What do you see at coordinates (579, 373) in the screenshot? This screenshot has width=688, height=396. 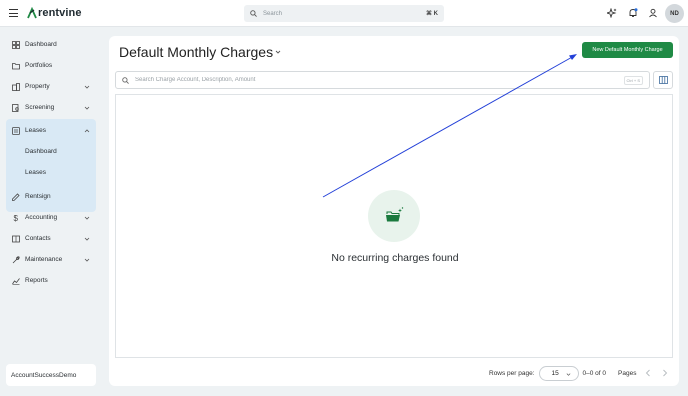 I see `pagination: Rows per page: 15 0–0 of 0 Pages` at bounding box center [579, 373].